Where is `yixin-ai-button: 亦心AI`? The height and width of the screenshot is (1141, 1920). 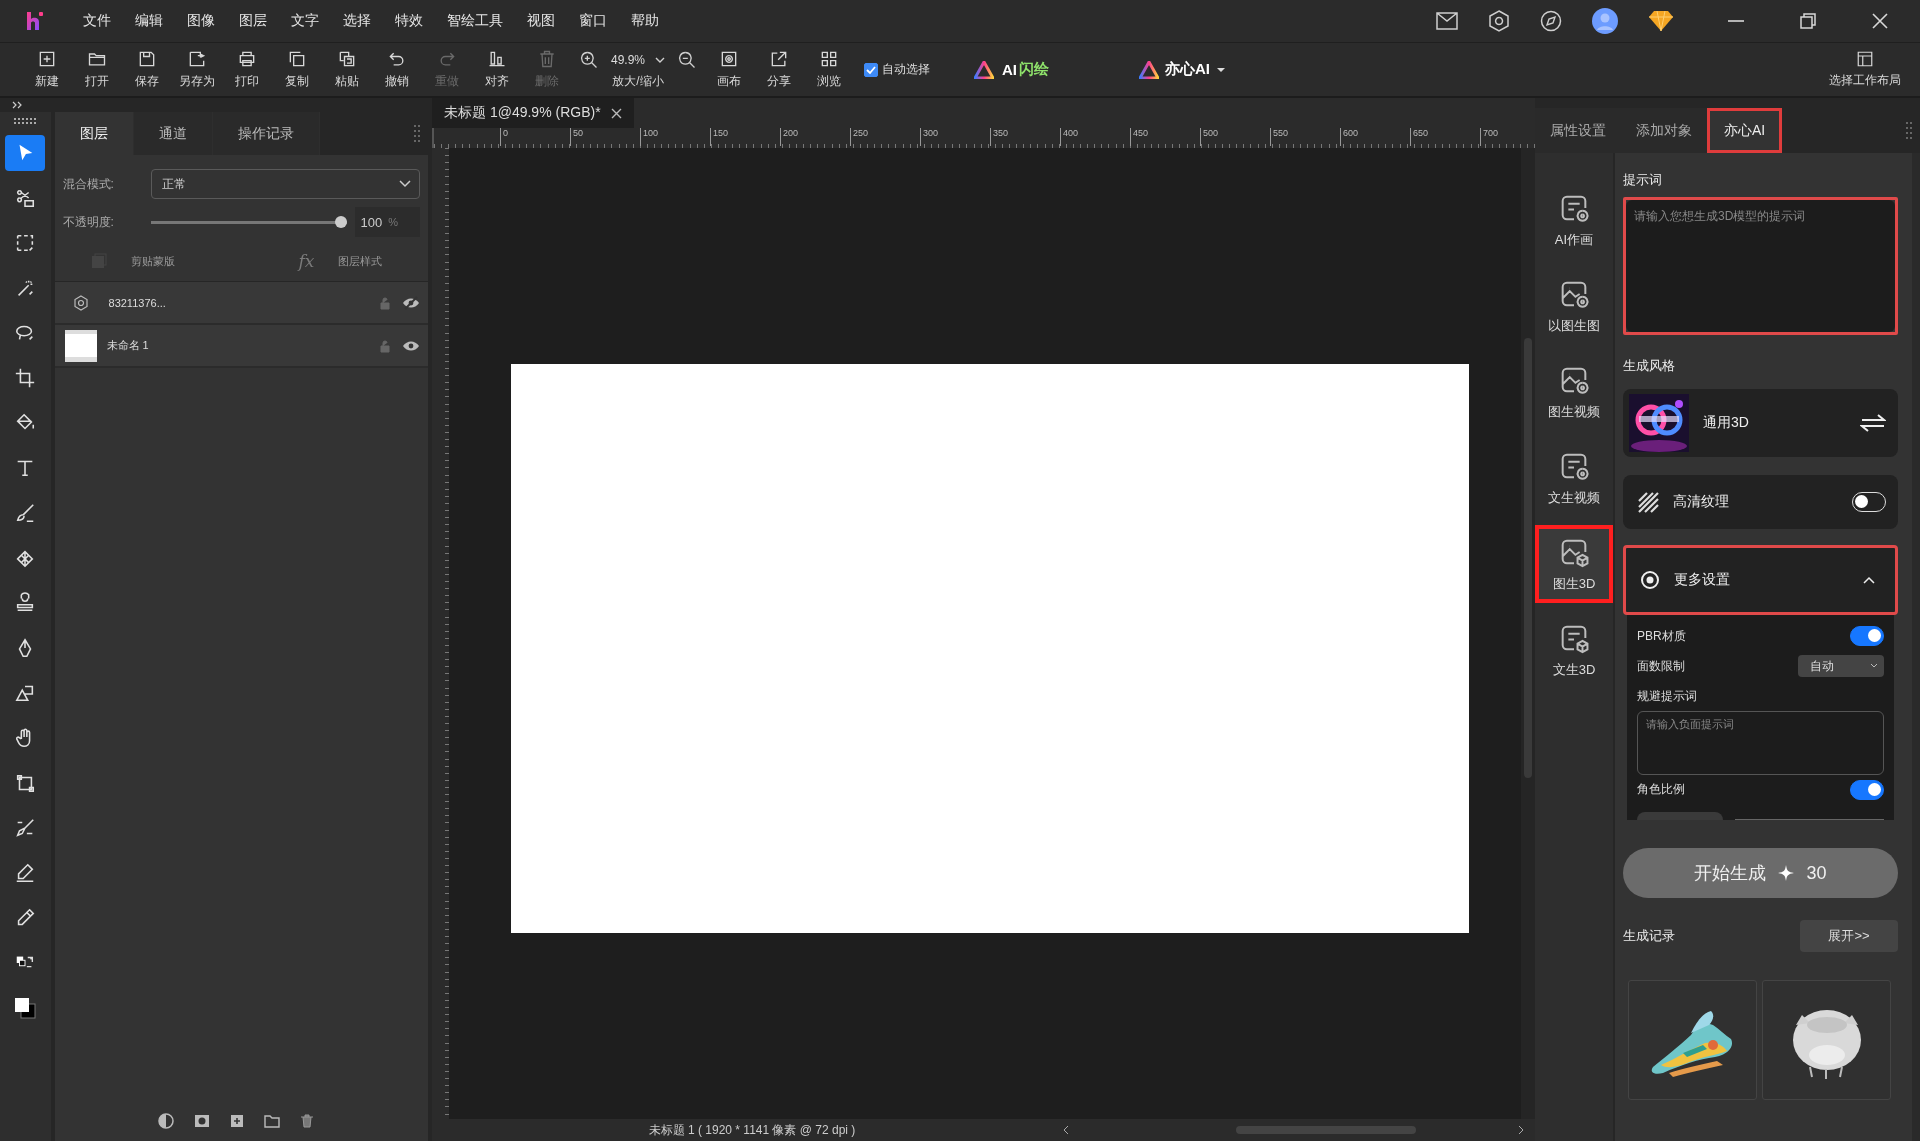
yixin-ai-button: 亦心AI is located at coordinates (1182, 69).